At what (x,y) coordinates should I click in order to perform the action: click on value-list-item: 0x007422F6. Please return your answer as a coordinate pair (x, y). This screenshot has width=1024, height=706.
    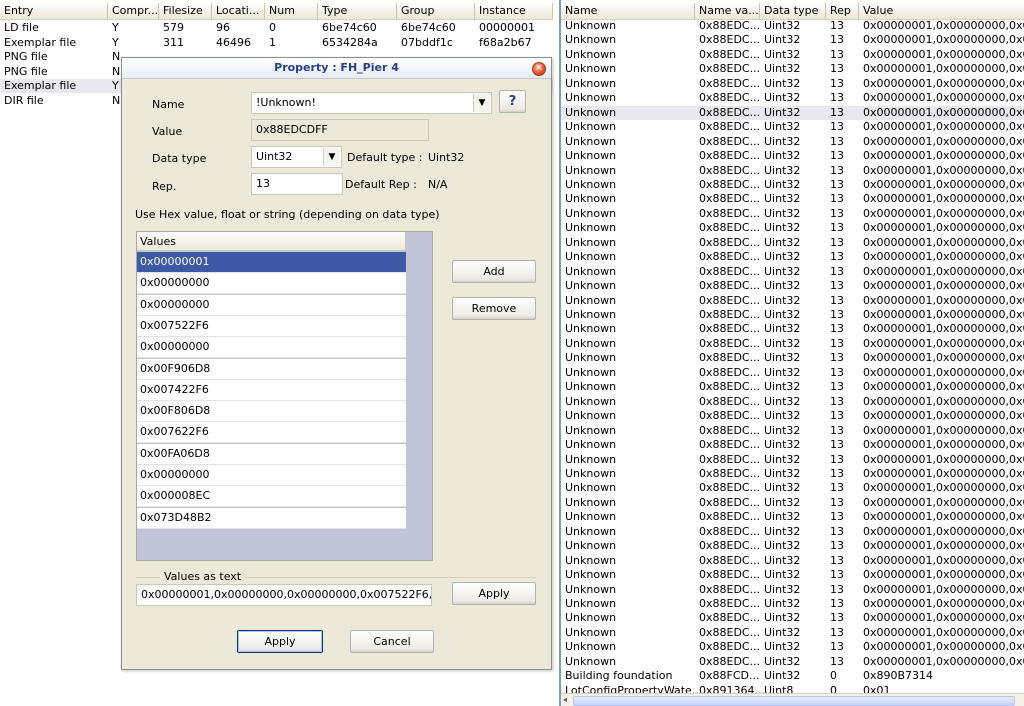
    Looking at the image, I should click on (271, 390).